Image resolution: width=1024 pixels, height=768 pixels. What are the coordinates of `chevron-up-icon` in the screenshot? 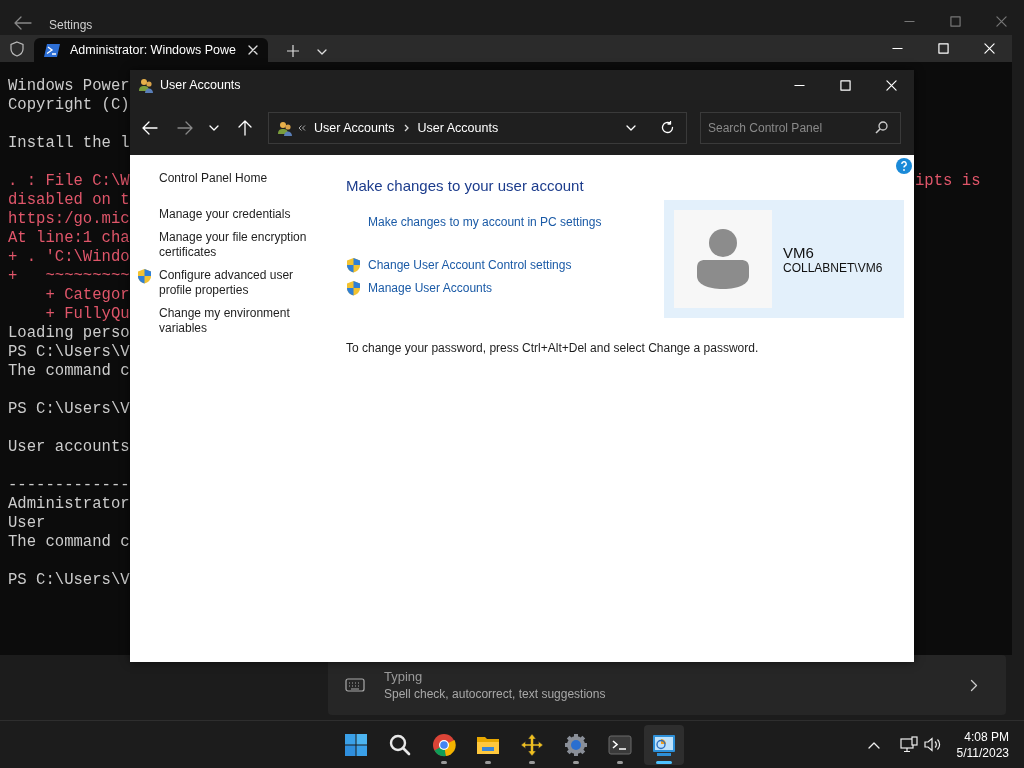 It's located at (873, 744).